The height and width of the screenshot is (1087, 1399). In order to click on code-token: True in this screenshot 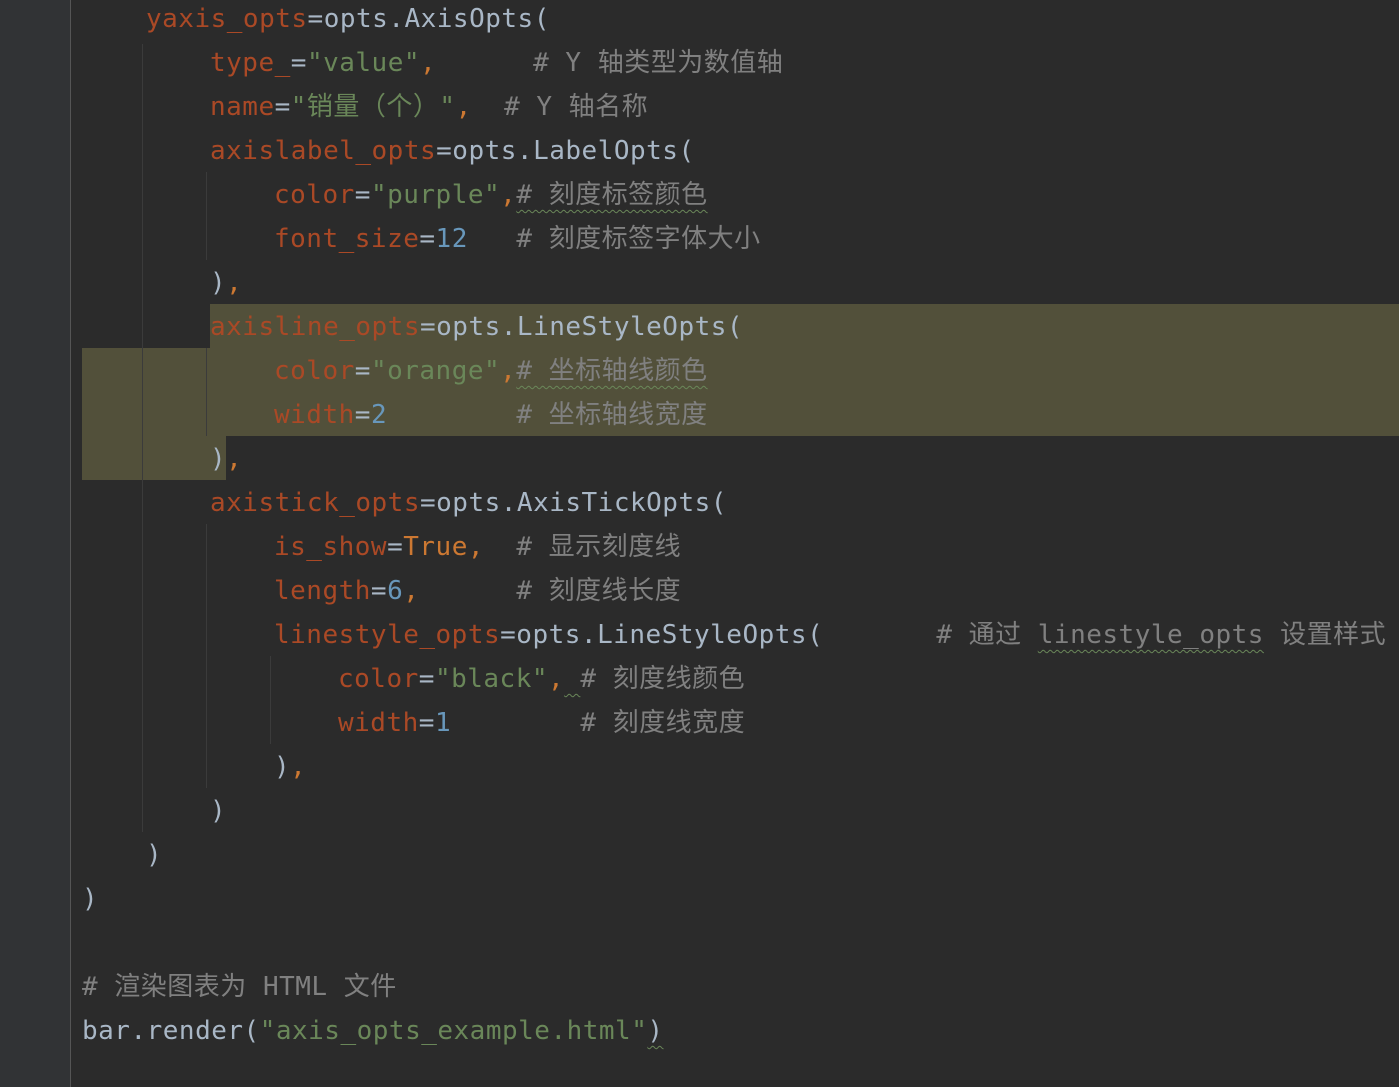, I will do `click(435, 547)`.